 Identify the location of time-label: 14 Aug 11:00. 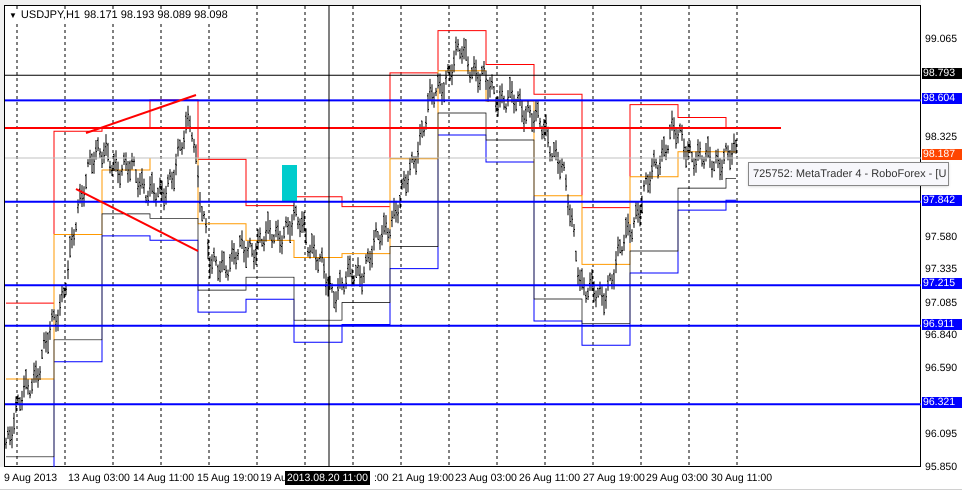
(163, 478).